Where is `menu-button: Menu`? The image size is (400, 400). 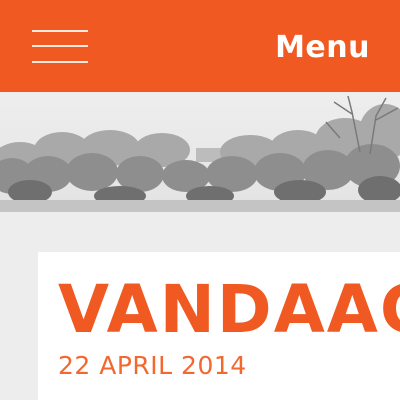
menu-button: Menu is located at coordinates (322, 48).